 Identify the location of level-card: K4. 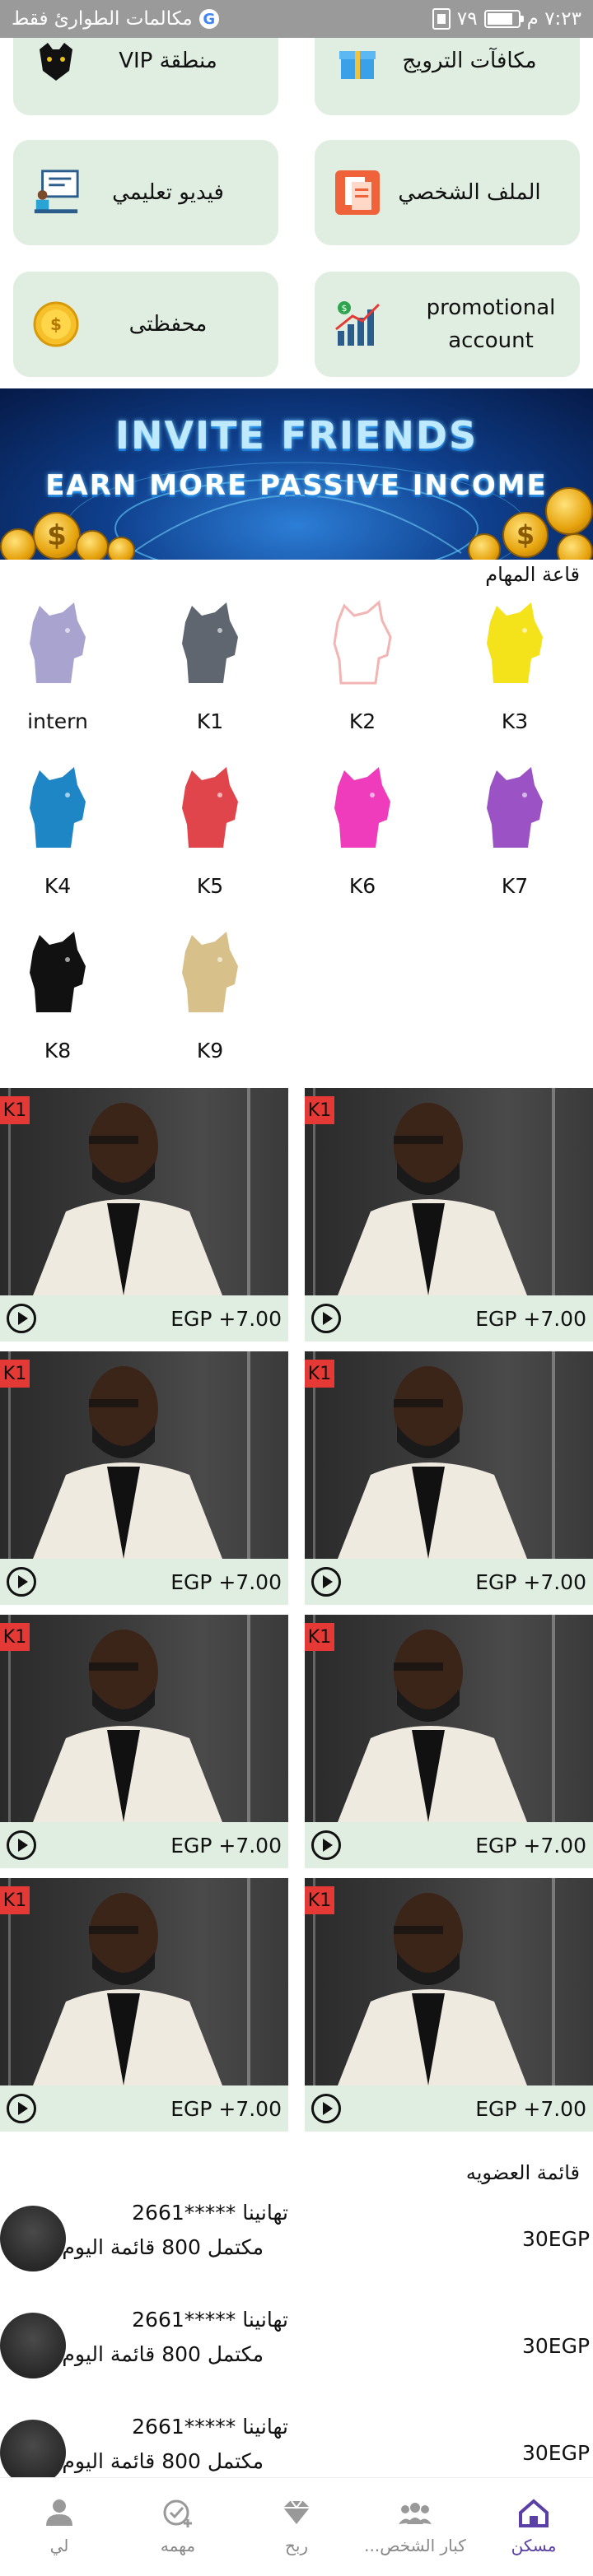
(59, 815).